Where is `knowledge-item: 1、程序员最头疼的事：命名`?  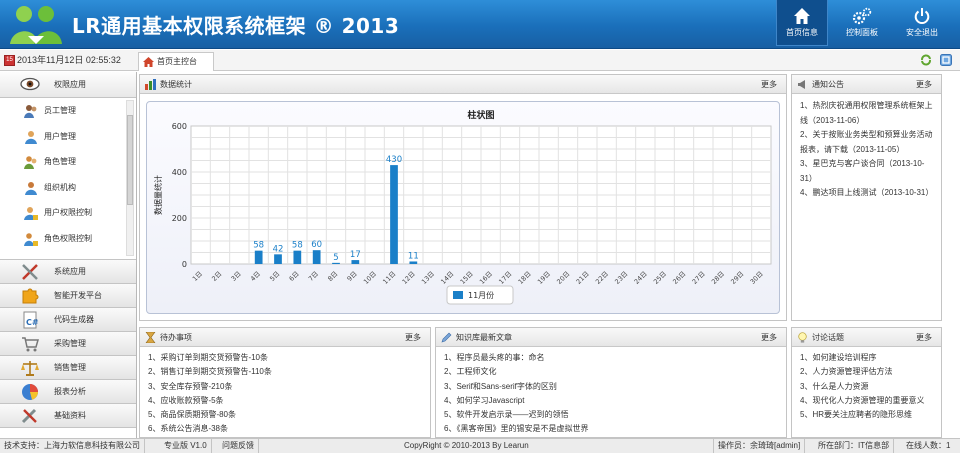 knowledge-item: 1、程序员最头疼的事：命名 is located at coordinates (612, 358).